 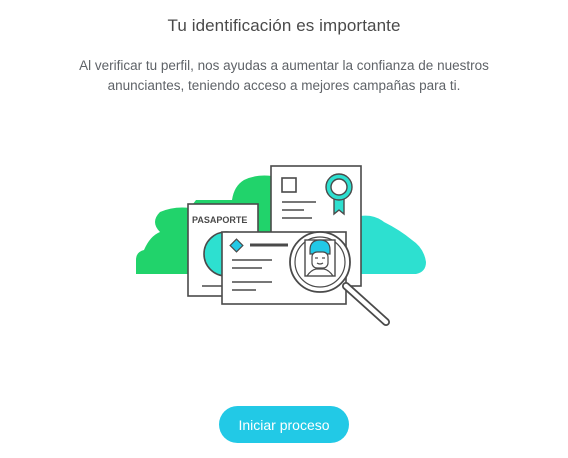 I want to click on passport-label: PASAPORTE, so click(x=219, y=220).